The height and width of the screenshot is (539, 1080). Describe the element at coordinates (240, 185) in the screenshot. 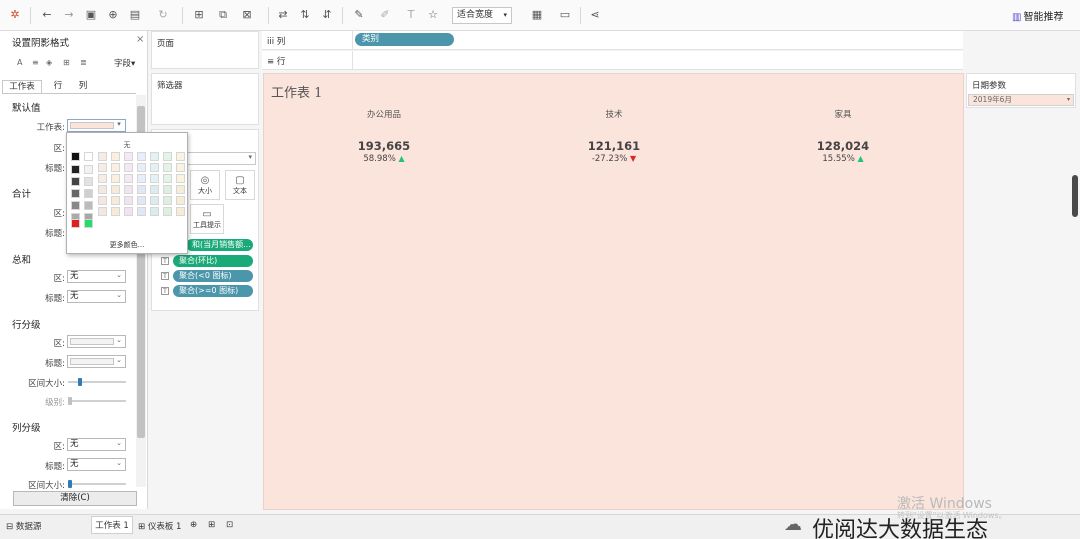

I see `text-button: ▢ 文本` at that location.